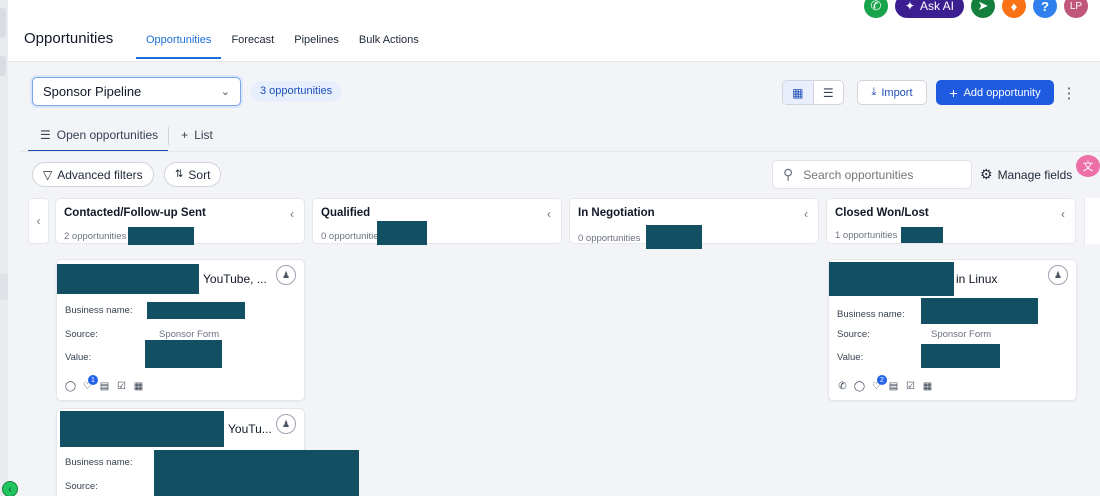  I want to click on stage-column-header: Closed Won/Lost 1 opportunities ‹, so click(951, 221).